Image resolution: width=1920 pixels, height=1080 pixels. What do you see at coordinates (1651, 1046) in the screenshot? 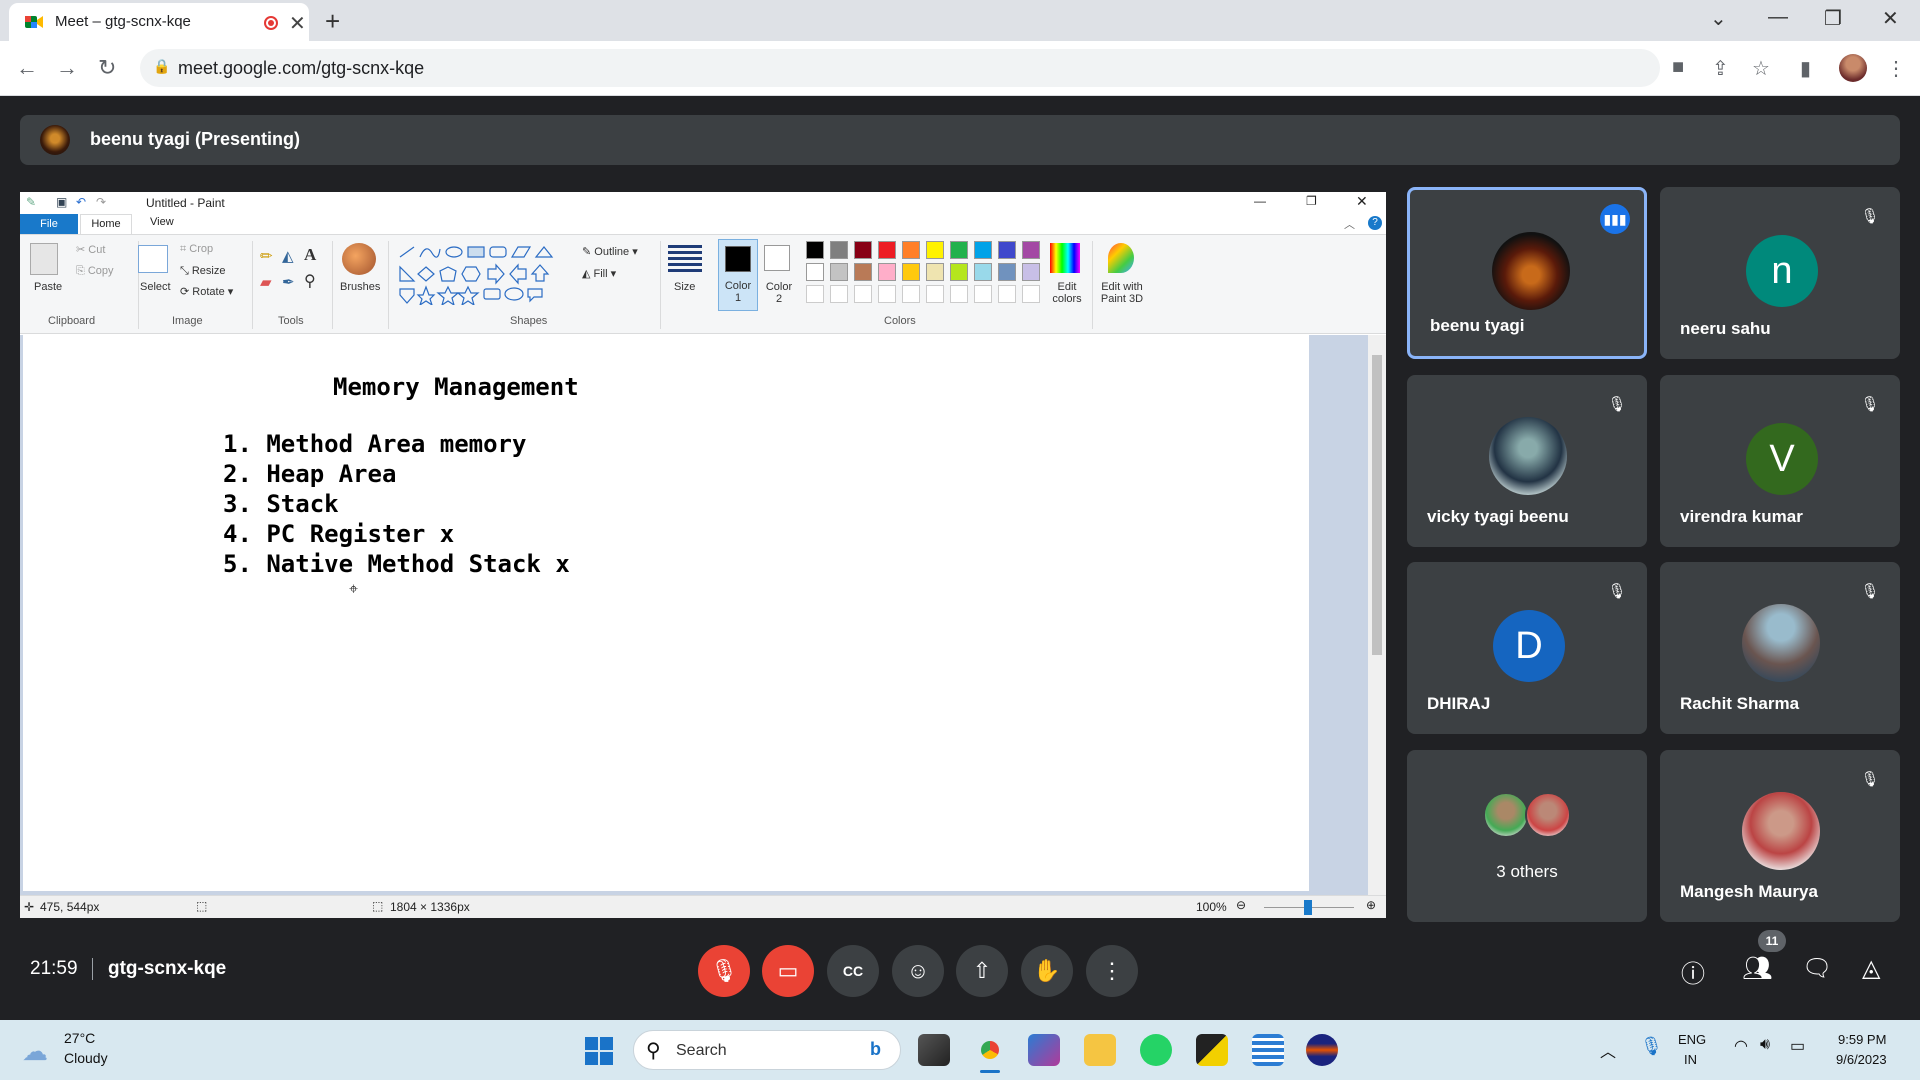
I see `microphone-icon: 🎙︎` at bounding box center [1651, 1046].